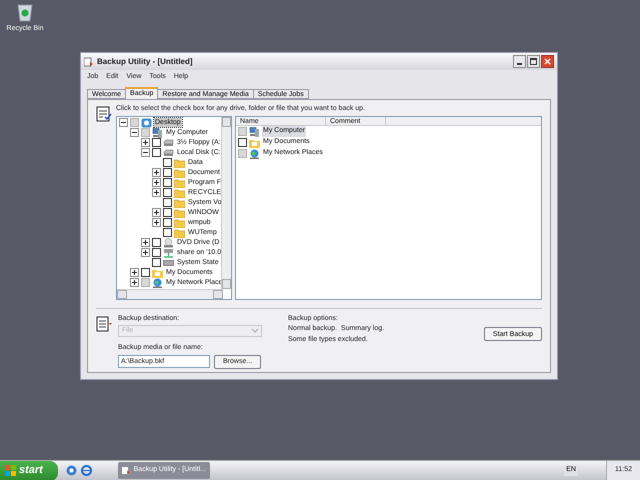 This screenshot has width=640, height=480. Describe the element at coordinates (71, 470) in the screenshot. I see `desktop-shortcut-icon` at that location.